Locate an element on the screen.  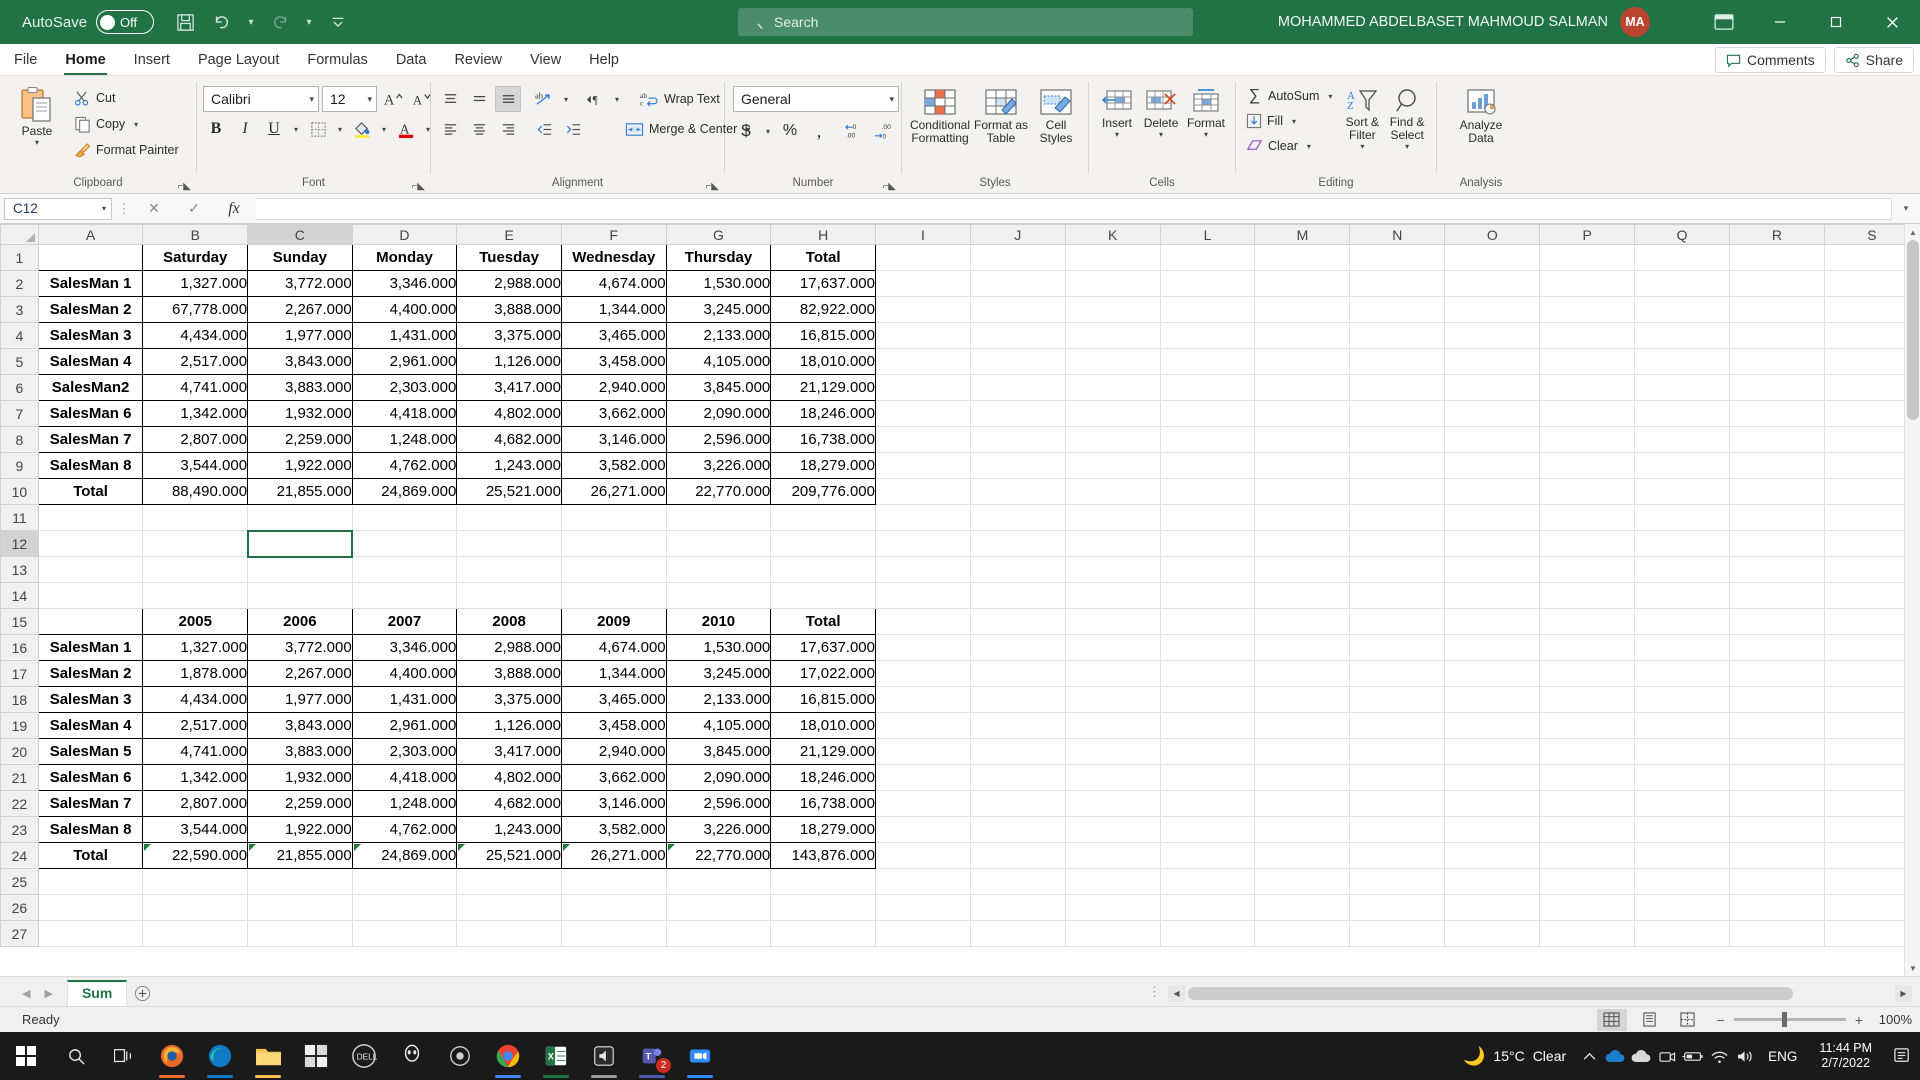
cell-M11 is located at coordinates (1302, 517).